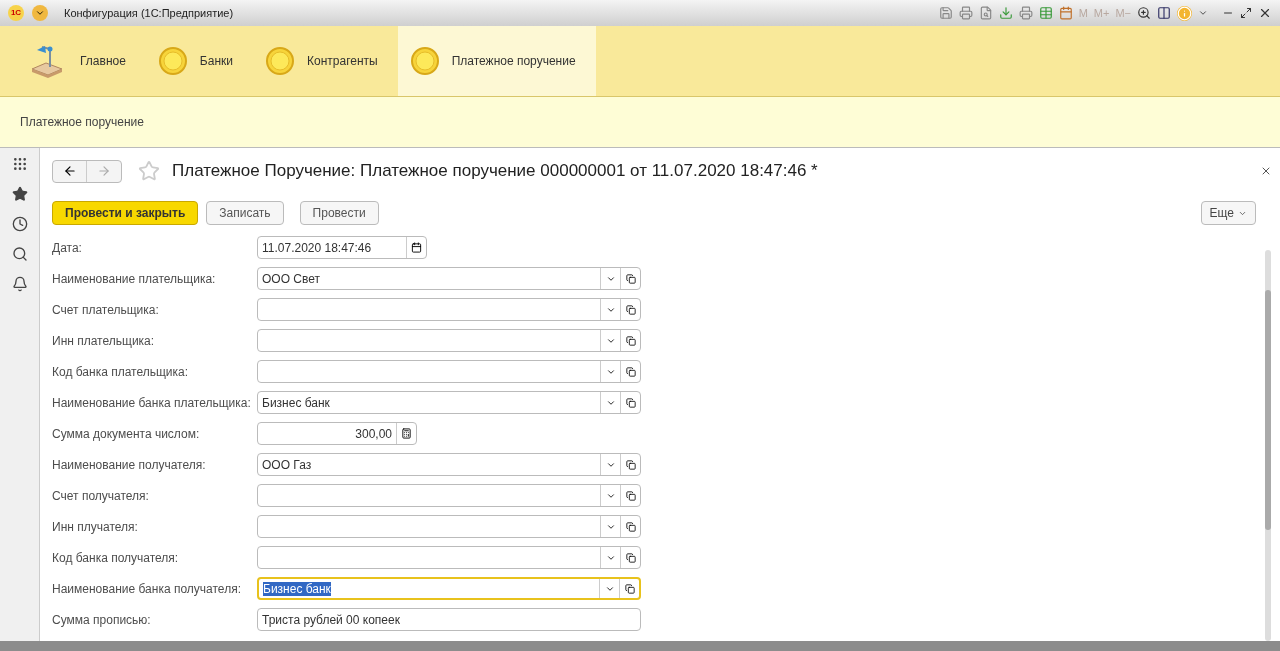 The image size is (1280, 651). Describe the element at coordinates (373, 434) in the screenshot. I see `field-value: 300,00` at that location.